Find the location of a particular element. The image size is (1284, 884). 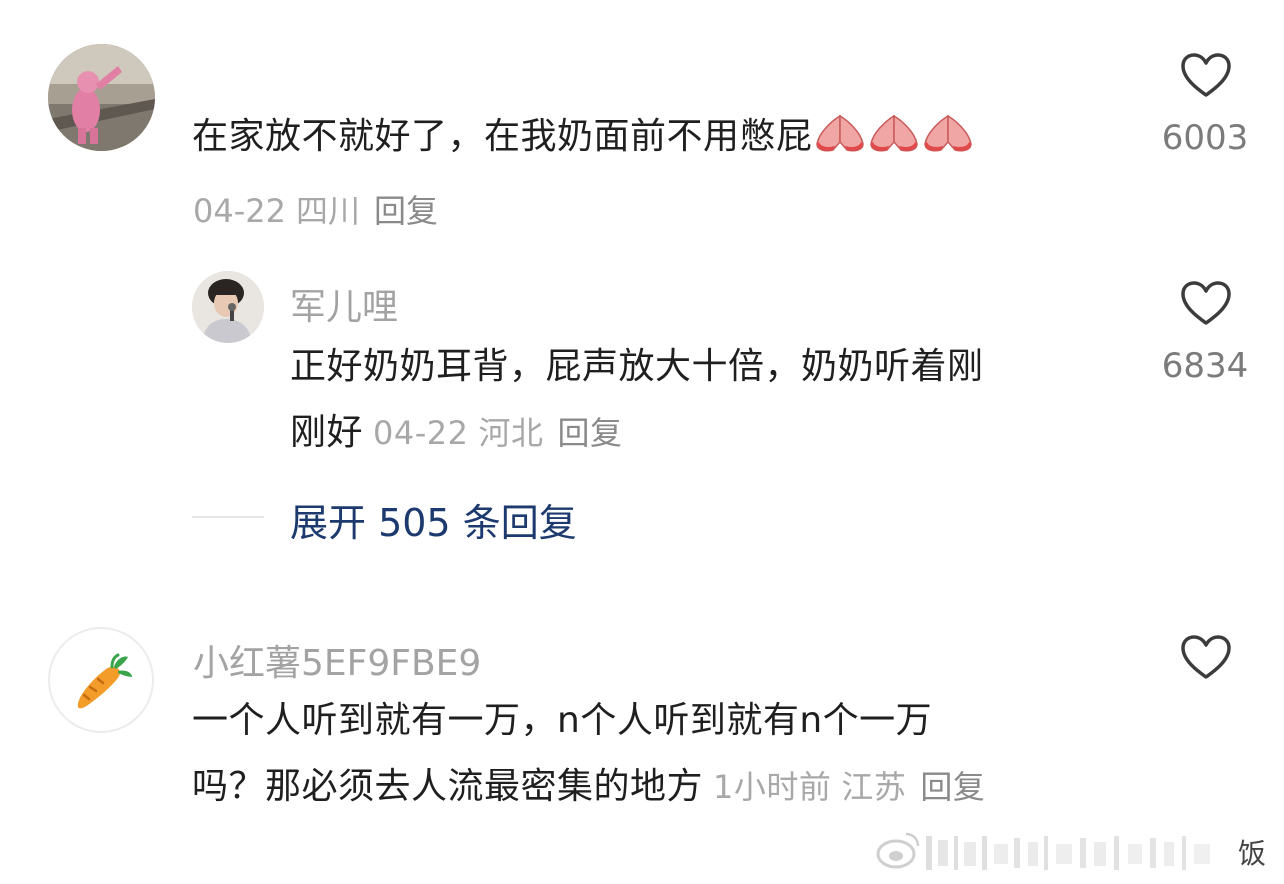

reply-text-line1: 正好奶奶耳背，屁声放大十倍，奶奶听着刚 is located at coordinates (637, 366).